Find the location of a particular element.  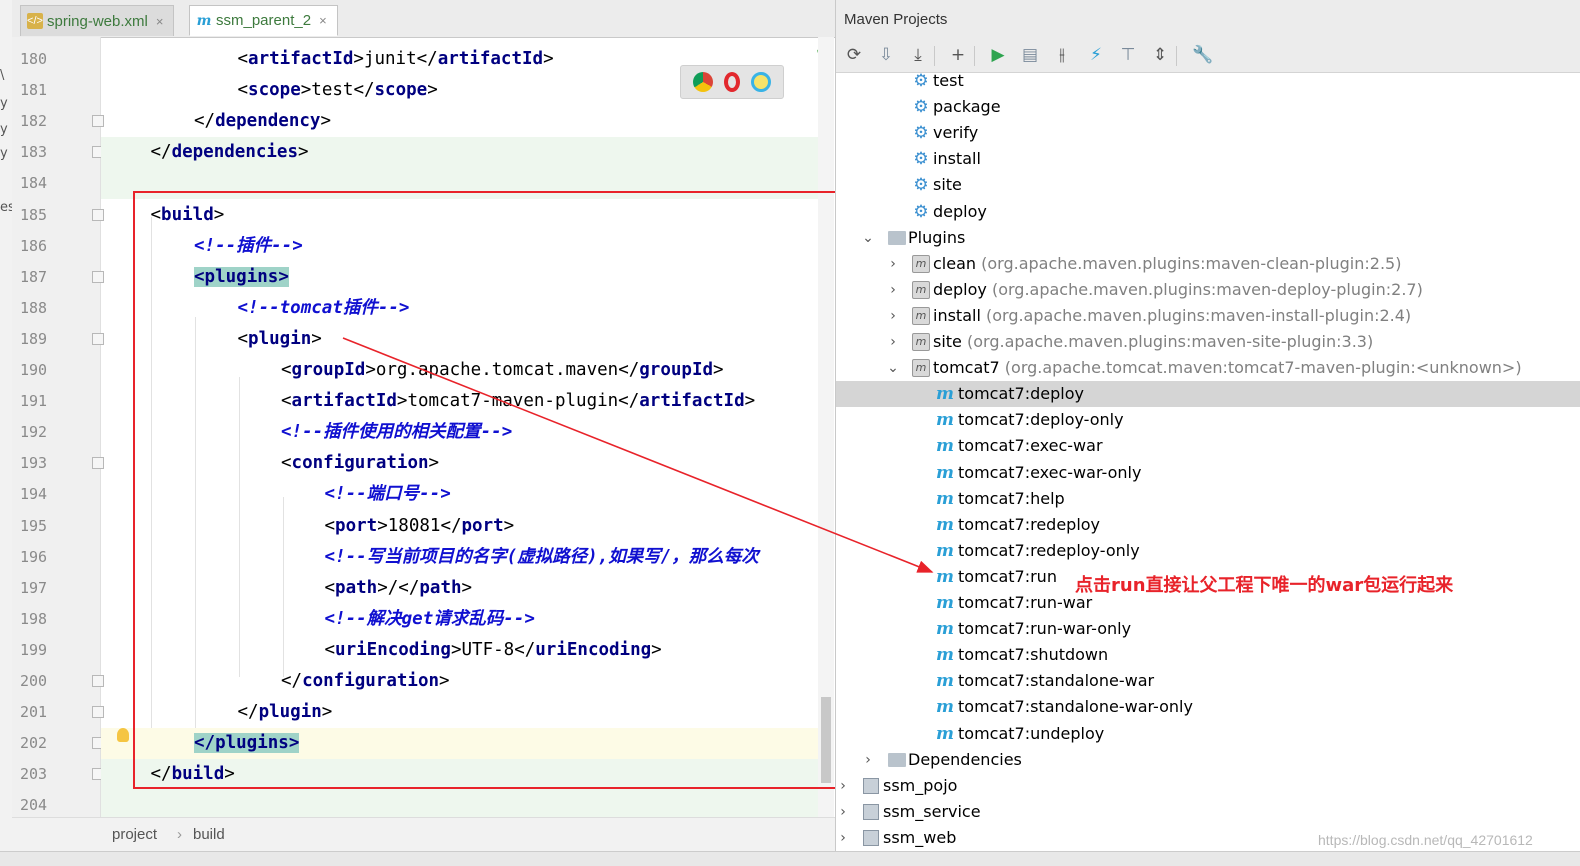

editor-scrollbar is located at coordinates (826, 427).